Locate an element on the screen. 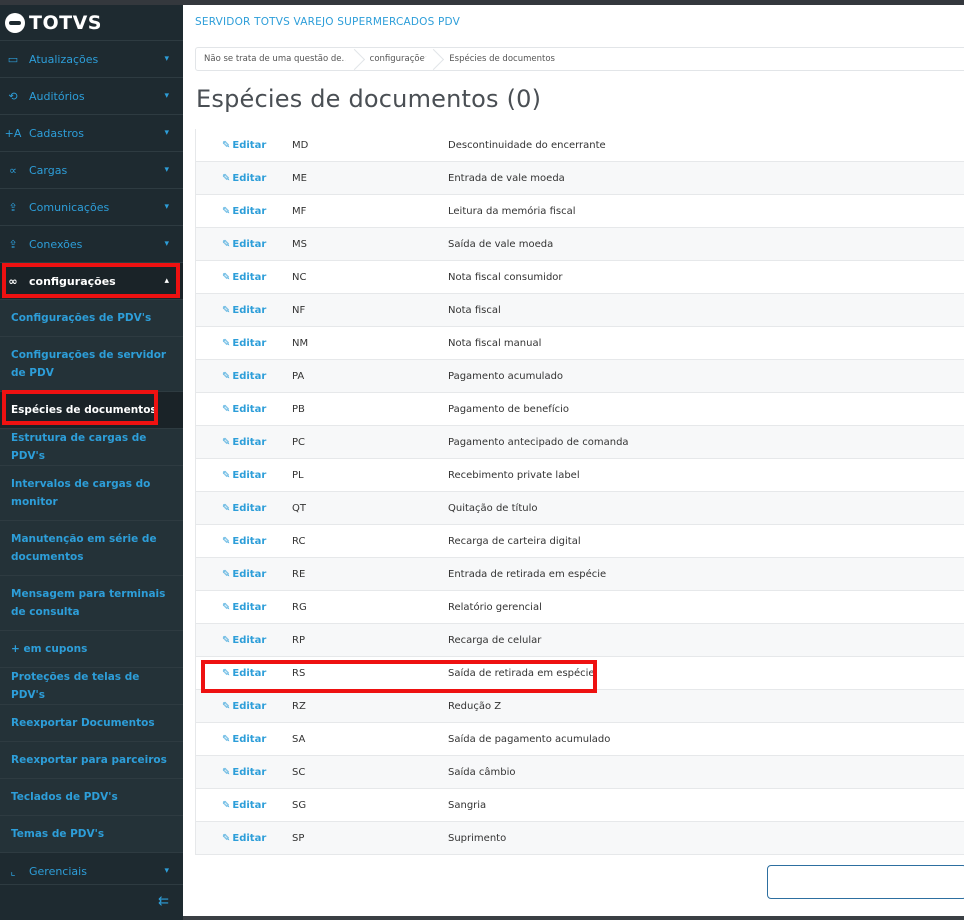 The width and height of the screenshot is (964, 920). sidebar-item-intervalos-cargas: Intervalos de cargas do monitor is located at coordinates (91, 493).